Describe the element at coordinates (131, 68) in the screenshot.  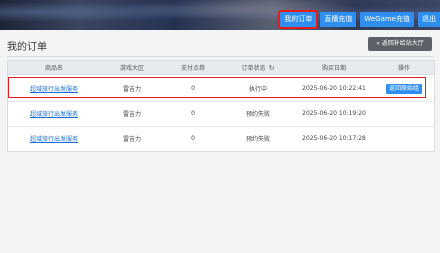
I see `header-region: 游戏大区` at that location.